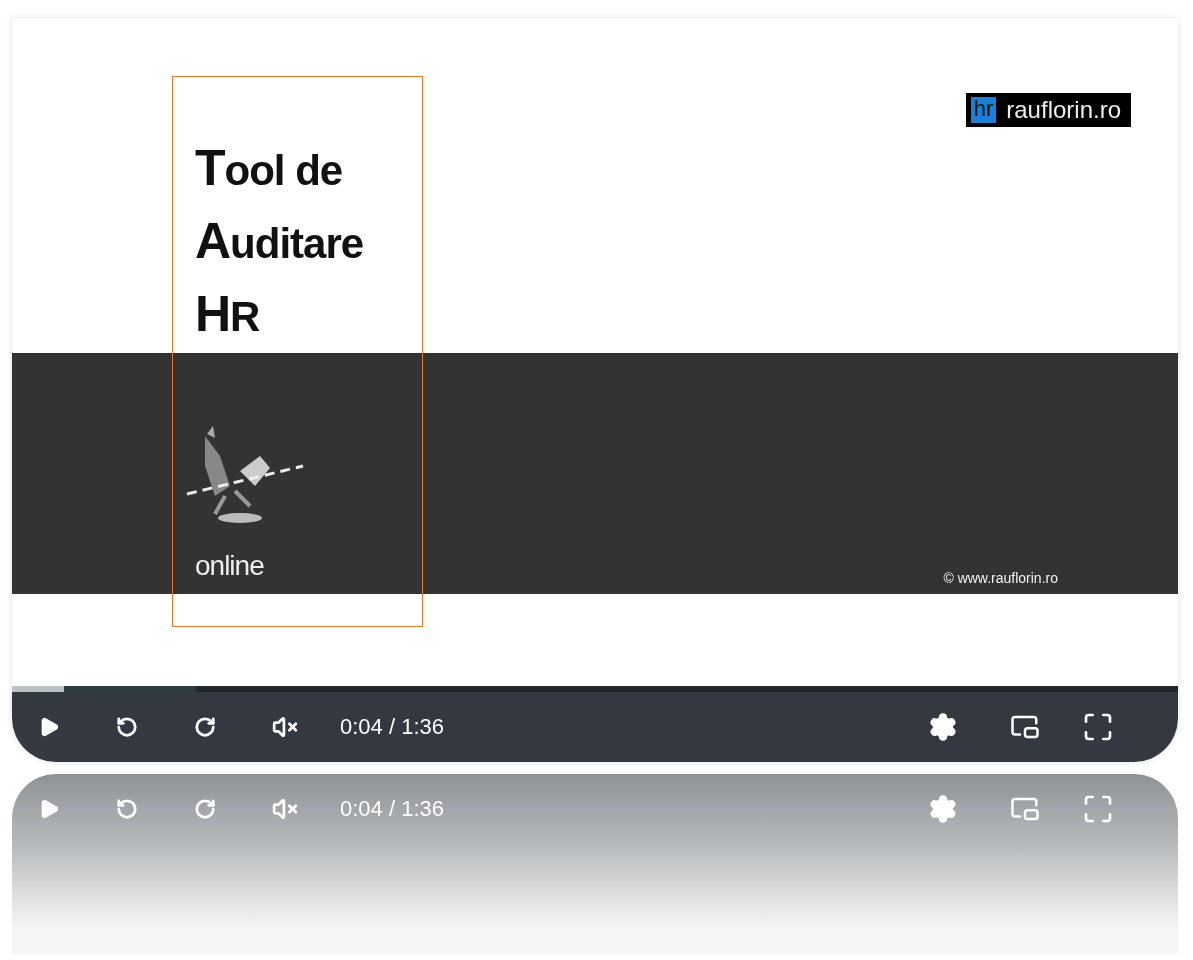 This screenshot has width=1193, height=960. Describe the element at coordinates (392, 727) in the screenshot. I see `time-display: 0:04 / 1:36` at that location.